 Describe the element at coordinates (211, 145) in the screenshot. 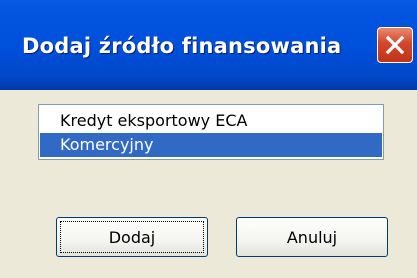

I see `list-item-selected: Komercyjny` at that location.